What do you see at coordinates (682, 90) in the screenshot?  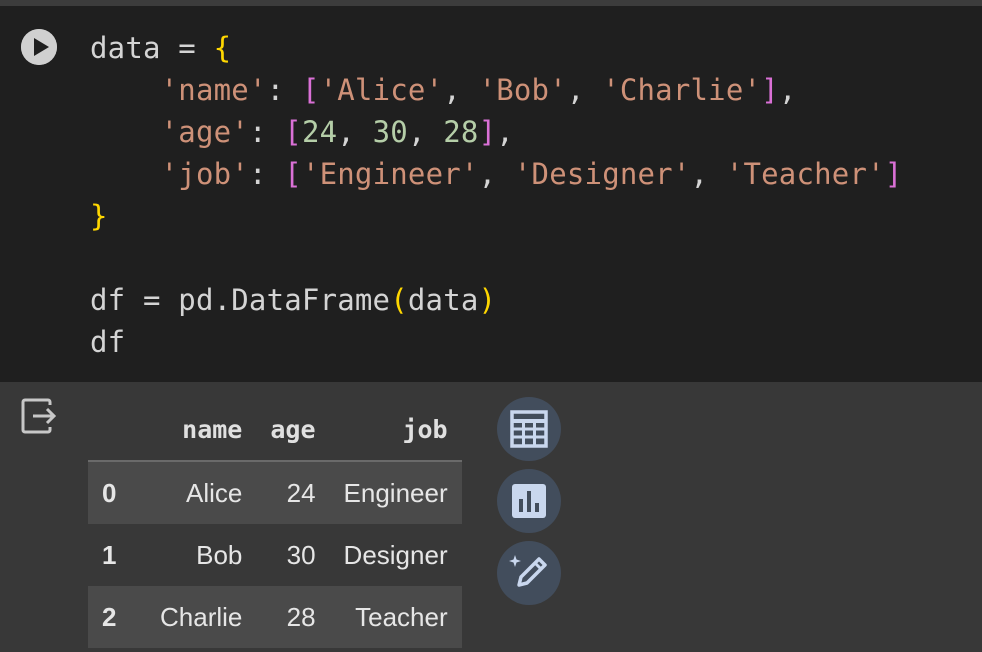 I see `code-token: 'Charlie'` at bounding box center [682, 90].